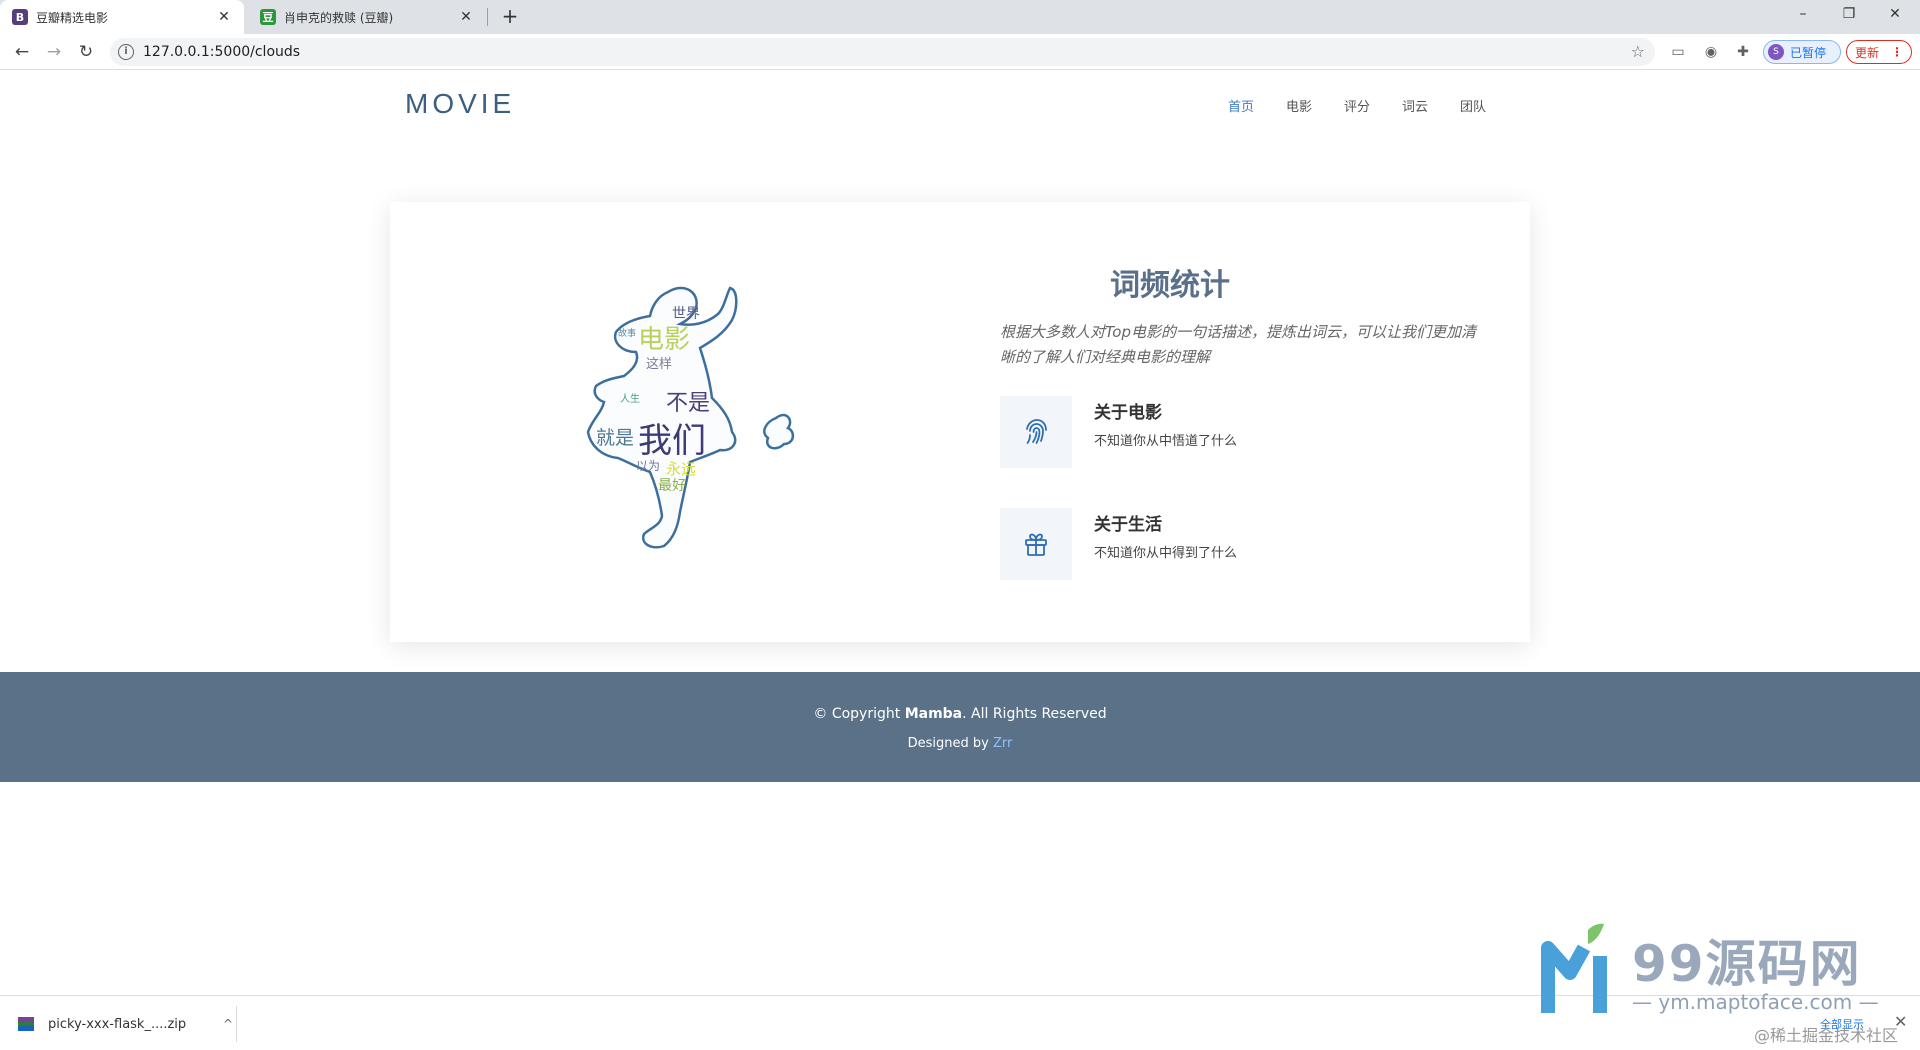 The width and height of the screenshot is (1920, 1050). Describe the element at coordinates (681, 469) in the screenshot. I see `cloud-word: 永远` at that location.